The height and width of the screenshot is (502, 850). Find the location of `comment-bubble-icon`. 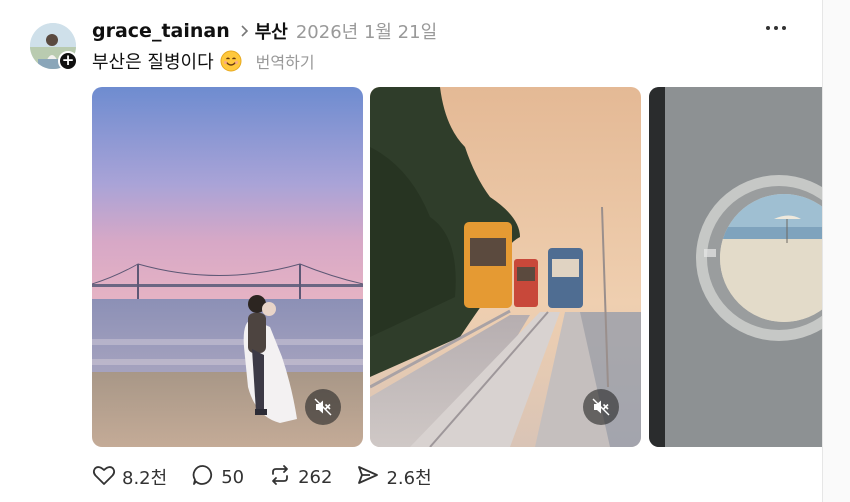

comment-bubble-icon is located at coordinates (203, 477).